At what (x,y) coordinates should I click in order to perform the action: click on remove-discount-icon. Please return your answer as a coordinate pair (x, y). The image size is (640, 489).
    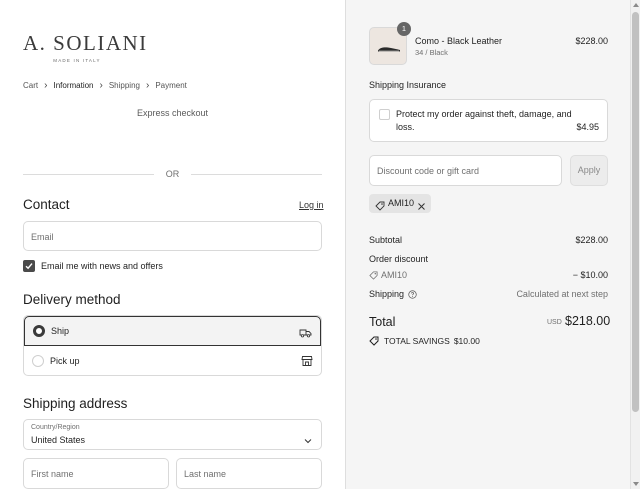
    Looking at the image, I should click on (421, 207).